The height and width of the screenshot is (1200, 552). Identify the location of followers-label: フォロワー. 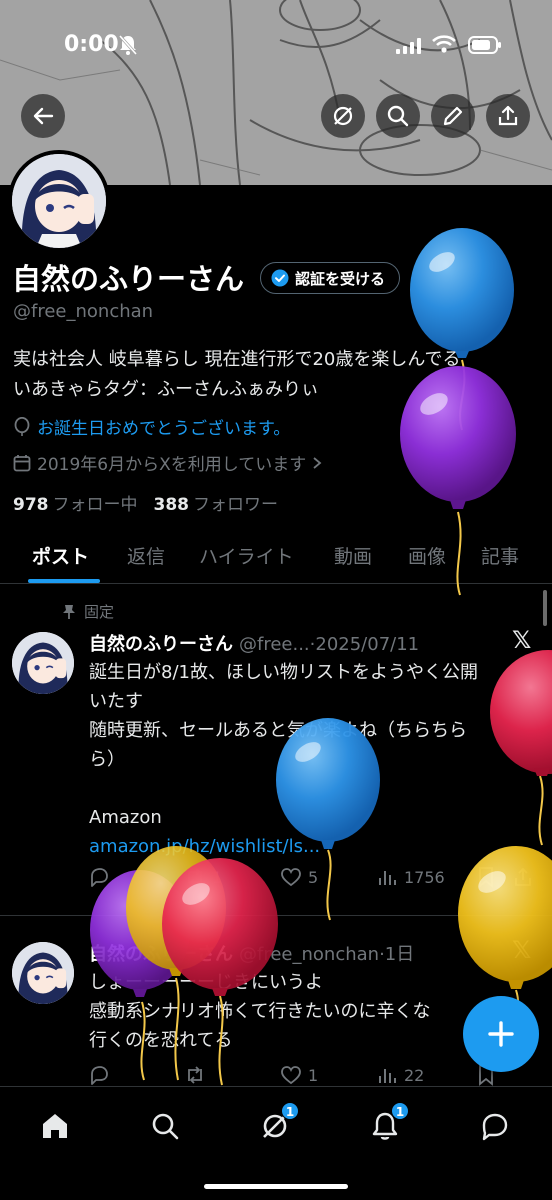
(235, 505).